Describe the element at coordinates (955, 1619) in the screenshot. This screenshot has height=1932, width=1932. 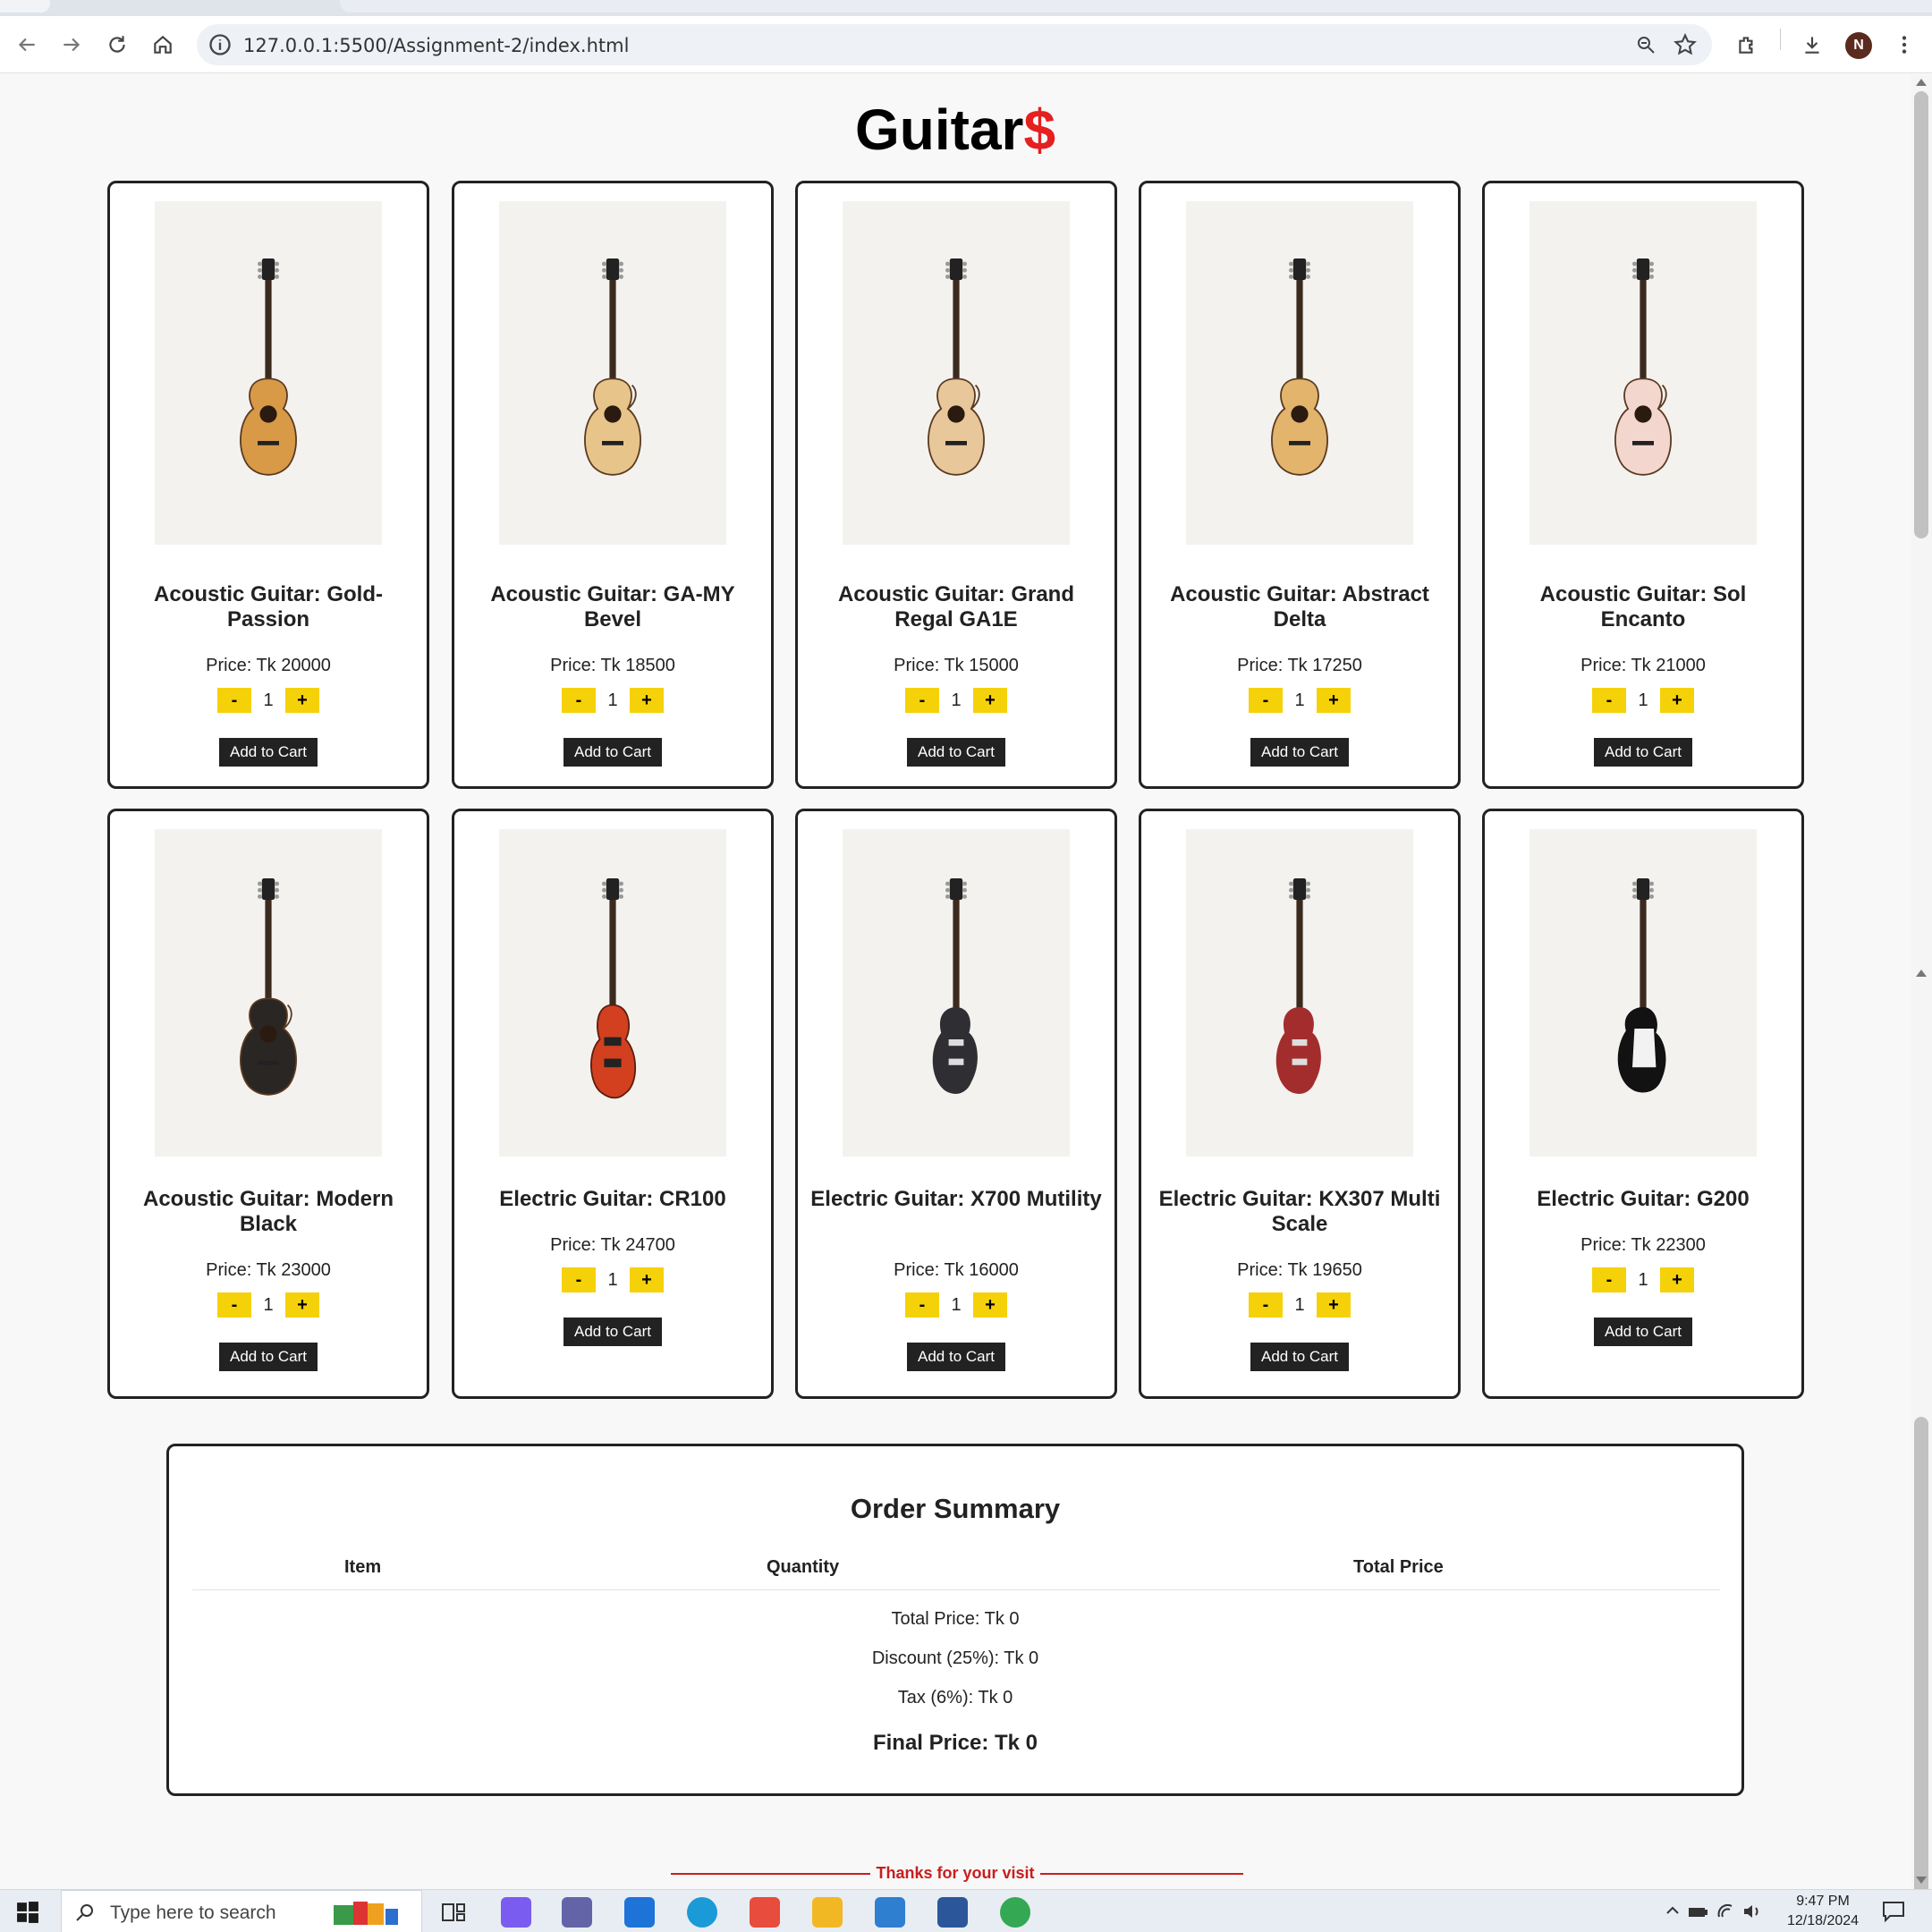
I see `summary-total-price: Total Price: Tk 0` at that location.